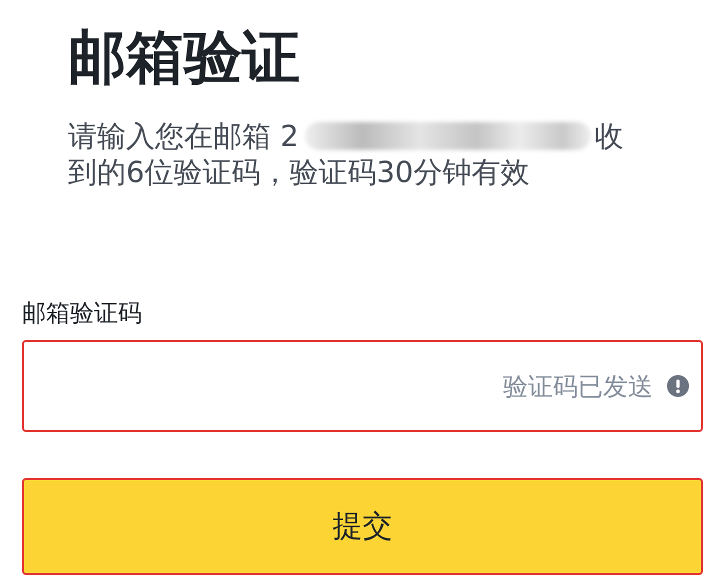 The height and width of the screenshot is (585, 722). Describe the element at coordinates (299, 172) in the screenshot. I see `prompt-text: 到的6位验证码，验证码30分钟有效` at that location.